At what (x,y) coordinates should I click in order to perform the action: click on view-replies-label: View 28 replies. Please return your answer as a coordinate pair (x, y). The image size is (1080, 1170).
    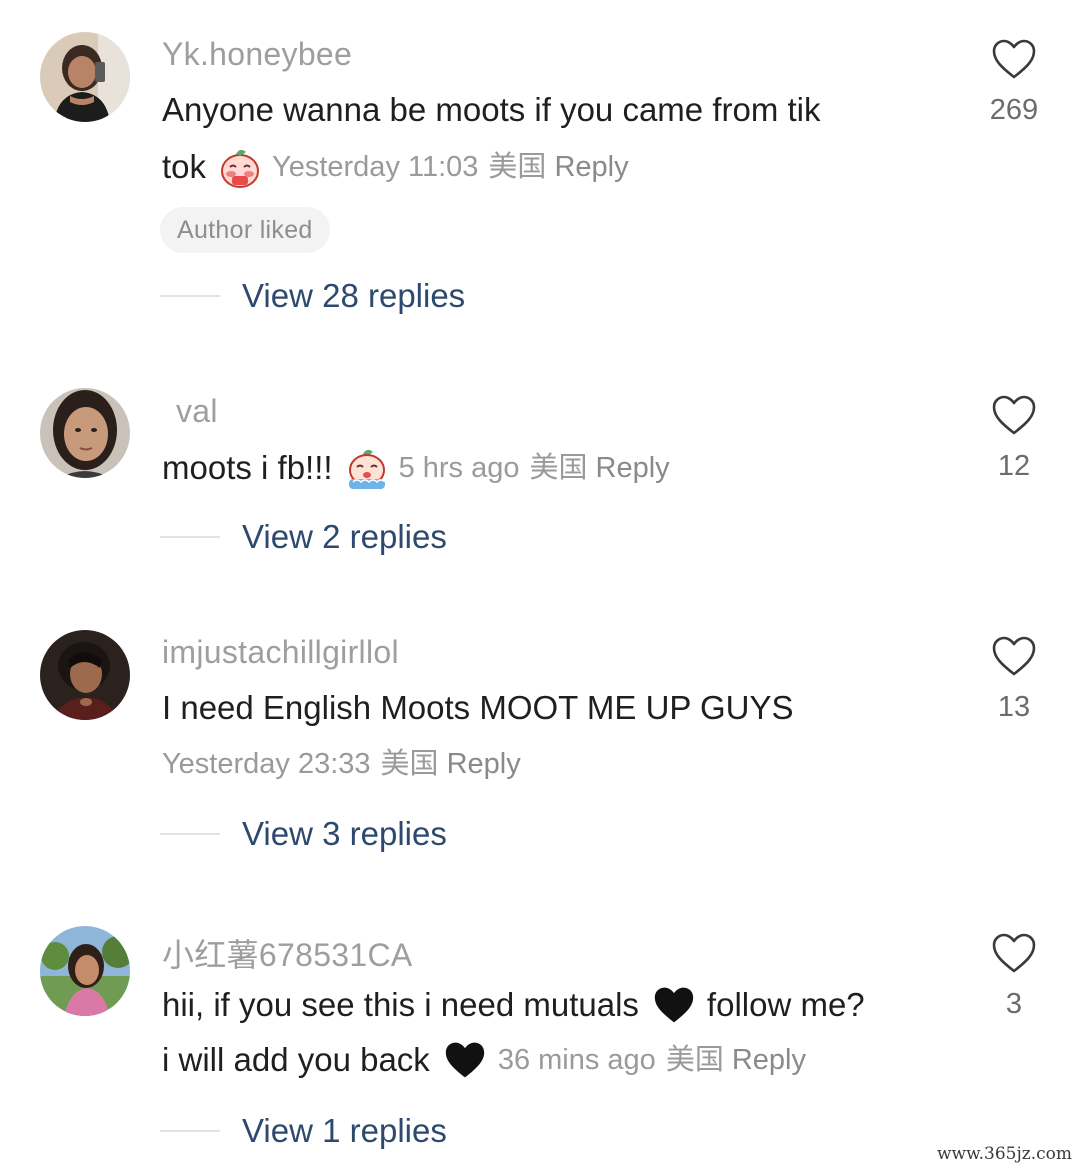
    Looking at the image, I should click on (354, 295).